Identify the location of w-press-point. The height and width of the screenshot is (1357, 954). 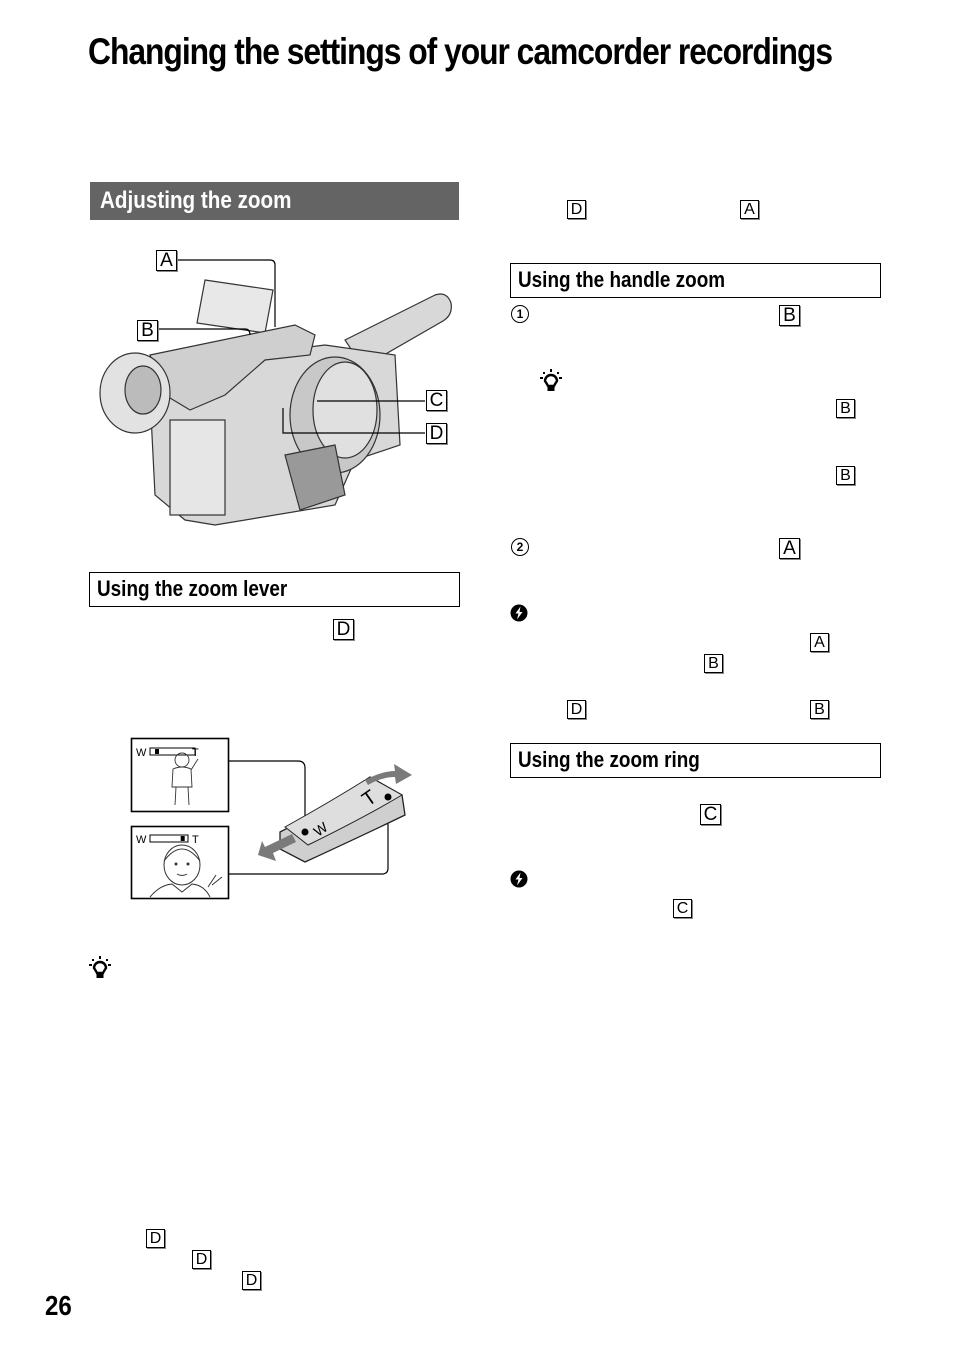
(305, 832).